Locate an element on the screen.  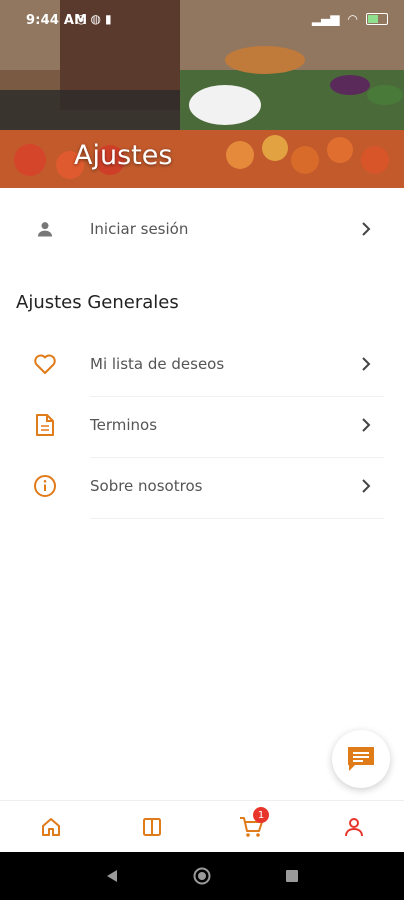
chat-icon is located at coordinates (361, 759).